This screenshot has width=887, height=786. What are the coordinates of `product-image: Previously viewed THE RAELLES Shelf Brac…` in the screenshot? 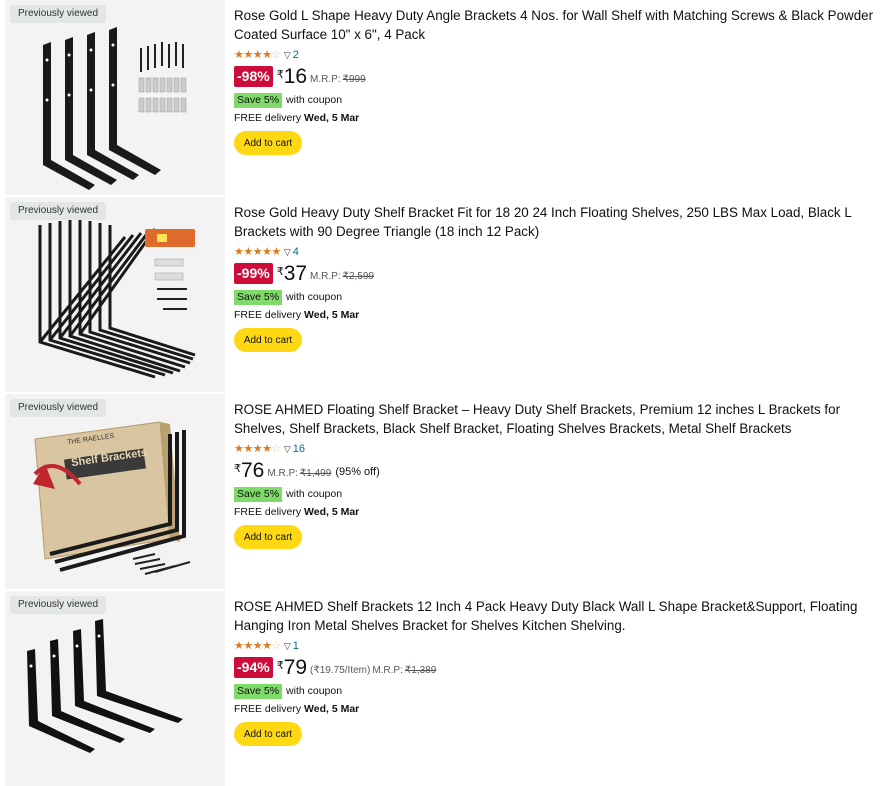 It's located at (115, 491).